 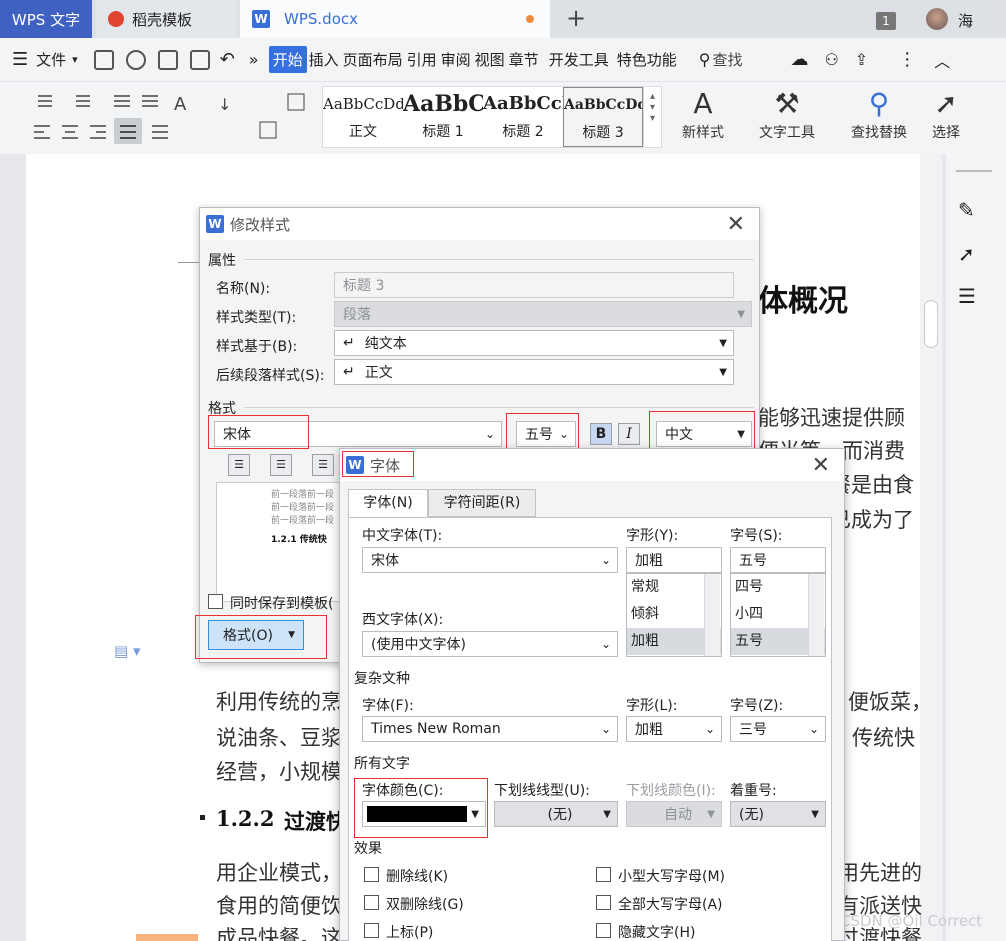 What do you see at coordinates (371, 930) in the screenshot?
I see `superscript-checkbox` at bounding box center [371, 930].